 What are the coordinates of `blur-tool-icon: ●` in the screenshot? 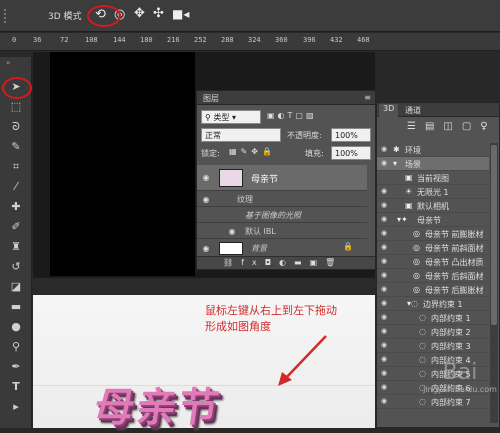 It's located at (16, 327).